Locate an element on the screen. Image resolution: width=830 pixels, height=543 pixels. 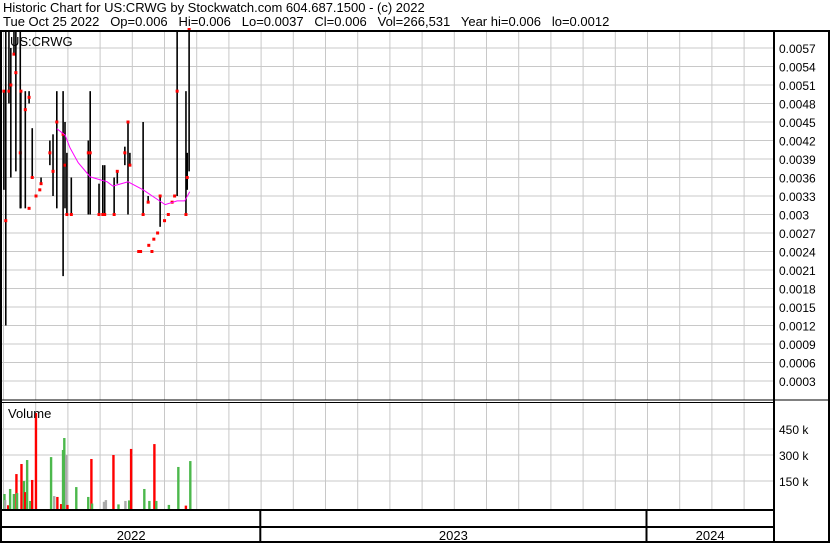
price-tick-label: 0.003 is located at coordinates (794, 216).